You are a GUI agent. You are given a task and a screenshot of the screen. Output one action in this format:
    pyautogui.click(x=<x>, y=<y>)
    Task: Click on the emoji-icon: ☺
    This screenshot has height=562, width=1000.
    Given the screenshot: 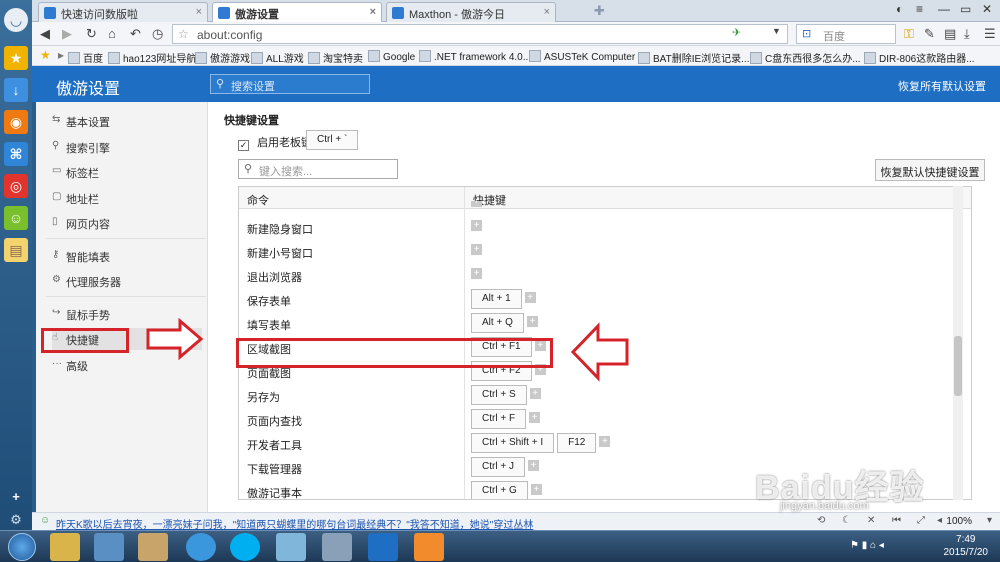 What is the action you would take?
    pyautogui.click(x=16, y=218)
    